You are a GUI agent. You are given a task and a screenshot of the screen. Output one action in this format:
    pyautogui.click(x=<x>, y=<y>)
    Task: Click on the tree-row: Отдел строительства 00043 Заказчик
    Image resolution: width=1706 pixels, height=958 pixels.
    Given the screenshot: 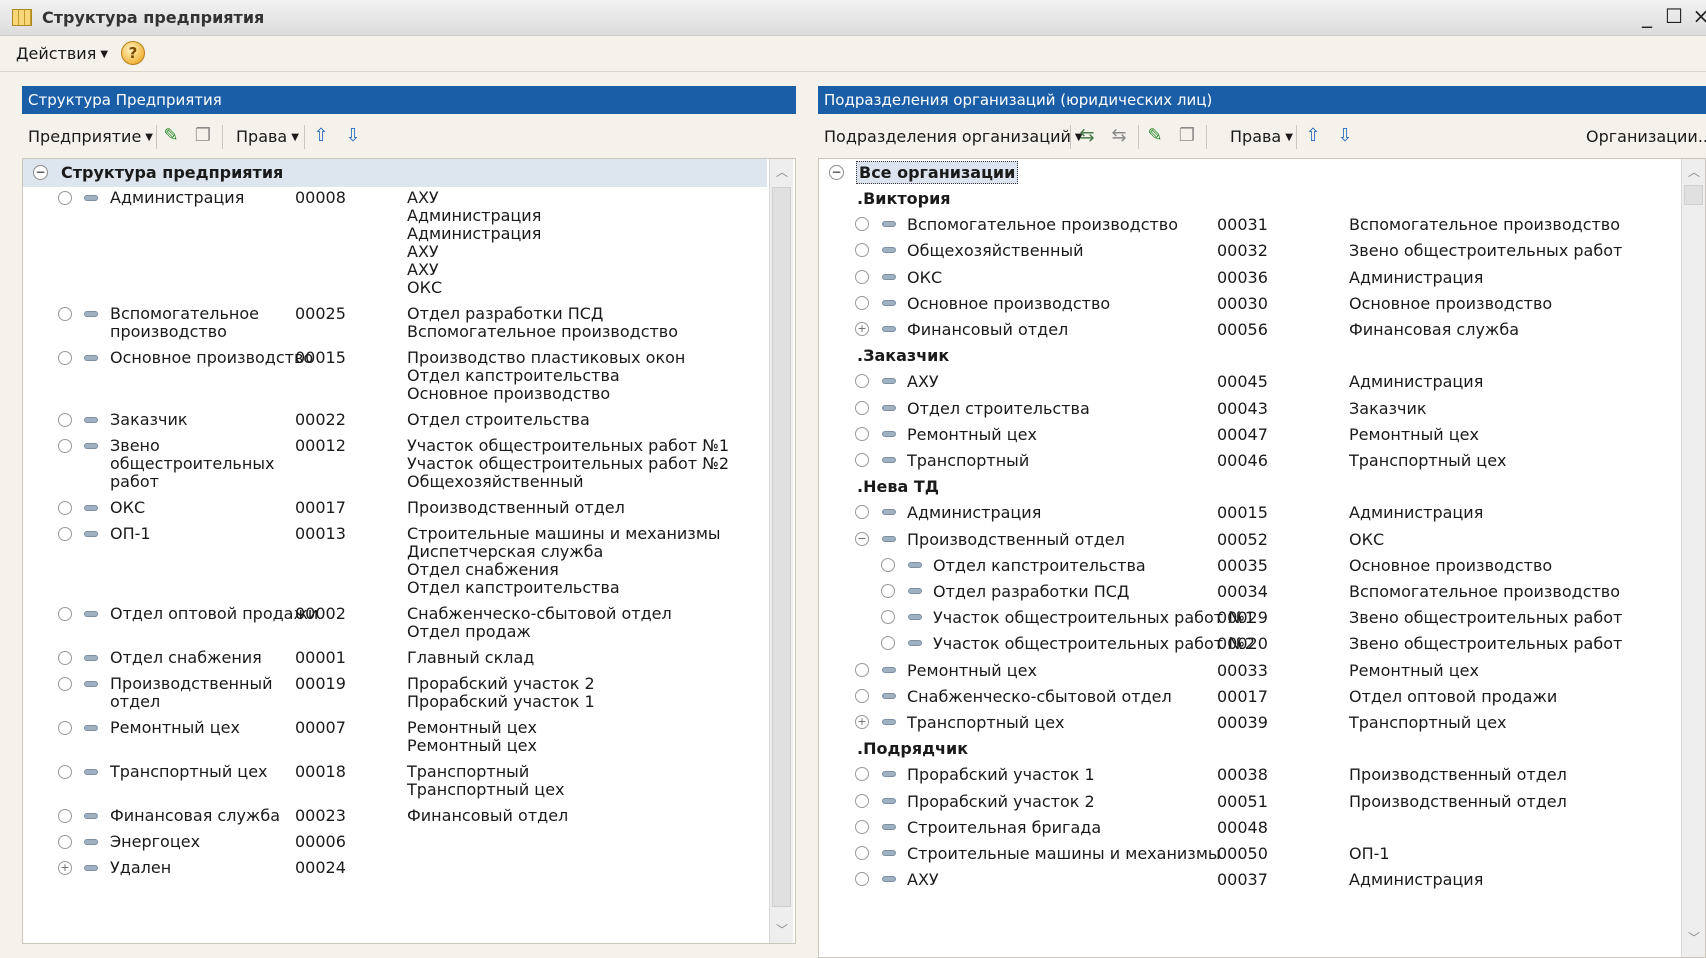 What is the action you would take?
    pyautogui.click(x=1249, y=410)
    